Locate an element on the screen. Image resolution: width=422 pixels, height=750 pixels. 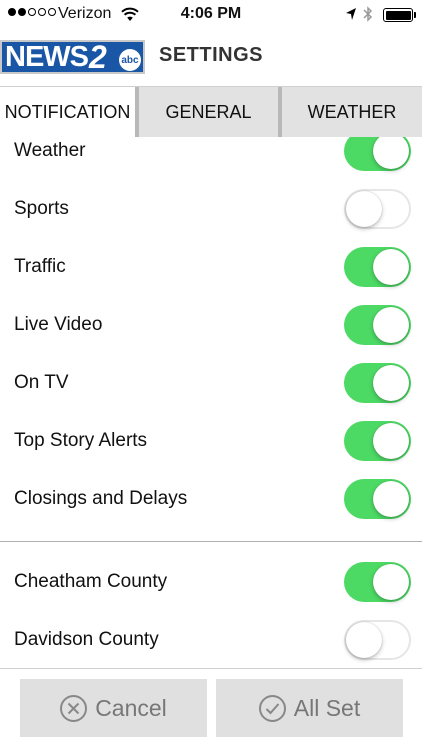
tab-general: GENERAL is located at coordinates (210, 112).